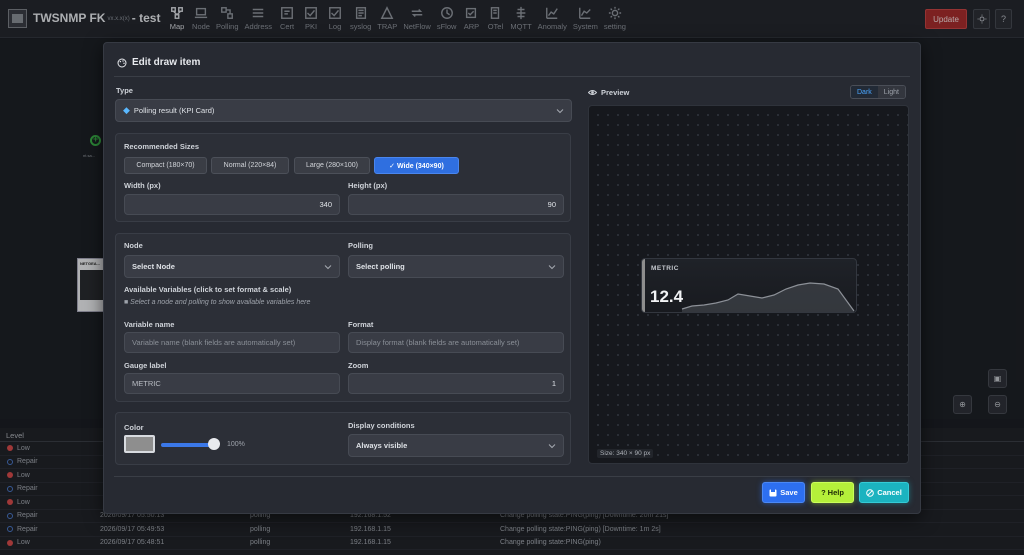  Describe the element at coordinates (214, 444) in the screenshot. I see `opacity-slider-thumb` at that location.